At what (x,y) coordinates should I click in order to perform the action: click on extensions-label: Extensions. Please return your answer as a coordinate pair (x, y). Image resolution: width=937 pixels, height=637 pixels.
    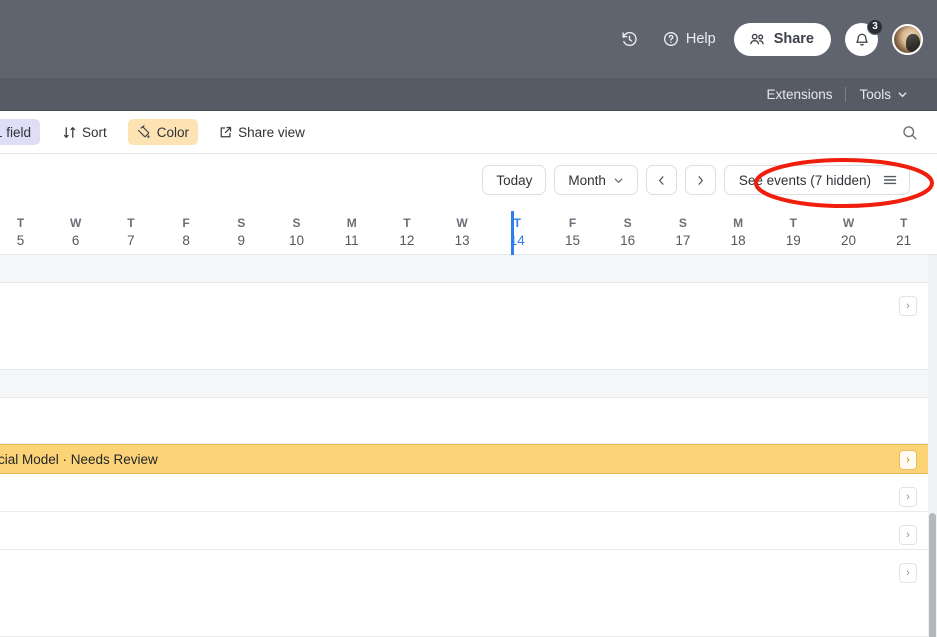
    Looking at the image, I should click on (799, 94).